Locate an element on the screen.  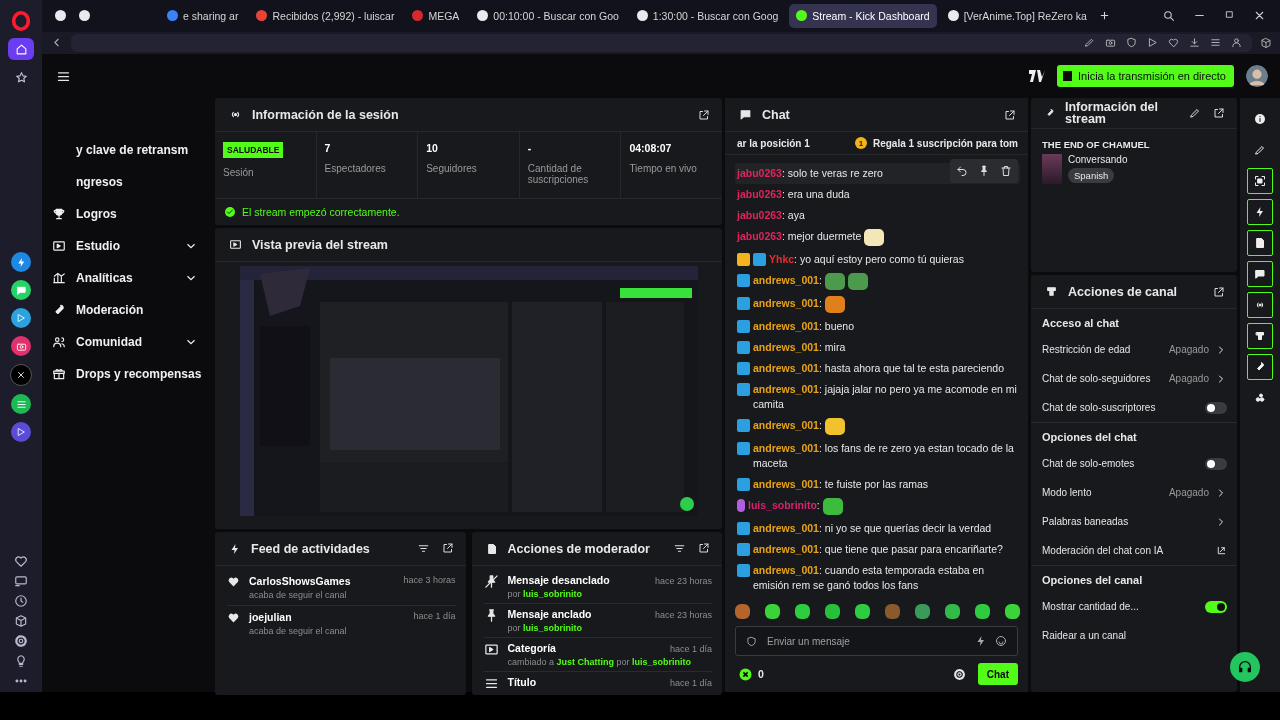
menu-icon is located at coordinates (1215, 43).